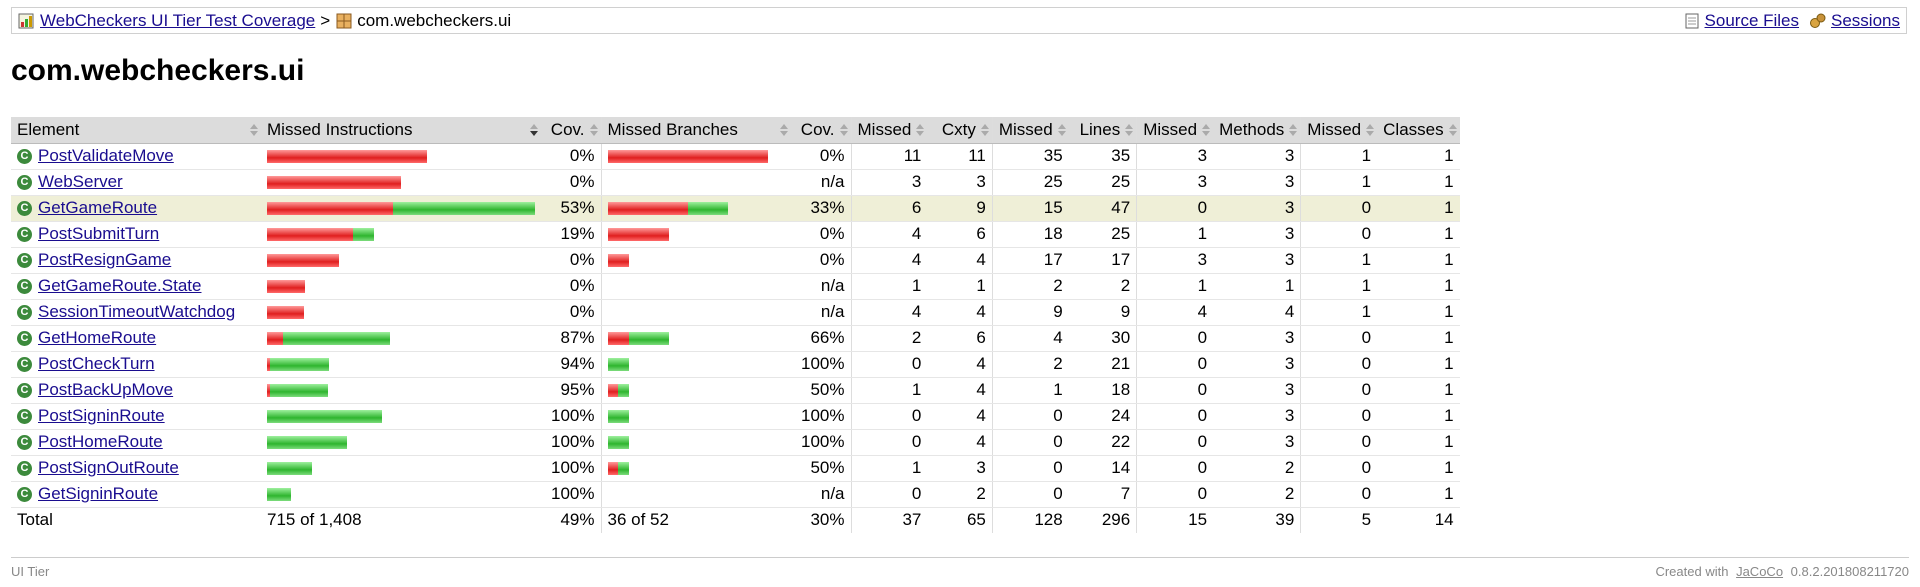  Describe the element at coordinates (1339, 130) in the screenshot. I see `header-classes-missed: Missed` at that location.